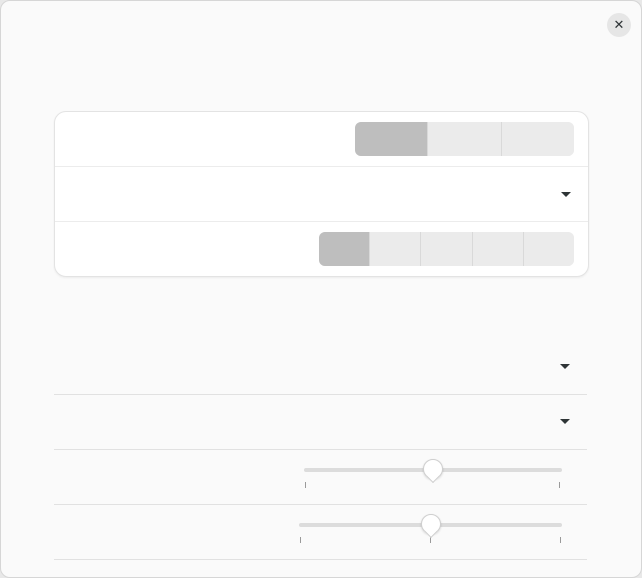 The height and width of the screenshot is (578, 642). I want to click on list-row-1-dropdown, so click(320, 366).